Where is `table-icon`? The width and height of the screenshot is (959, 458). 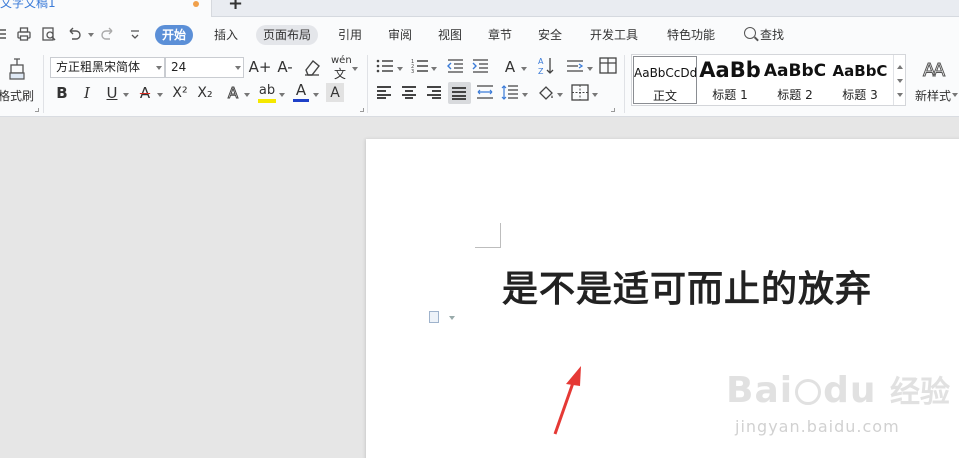
table-icon is located at coordinates (608, 65).